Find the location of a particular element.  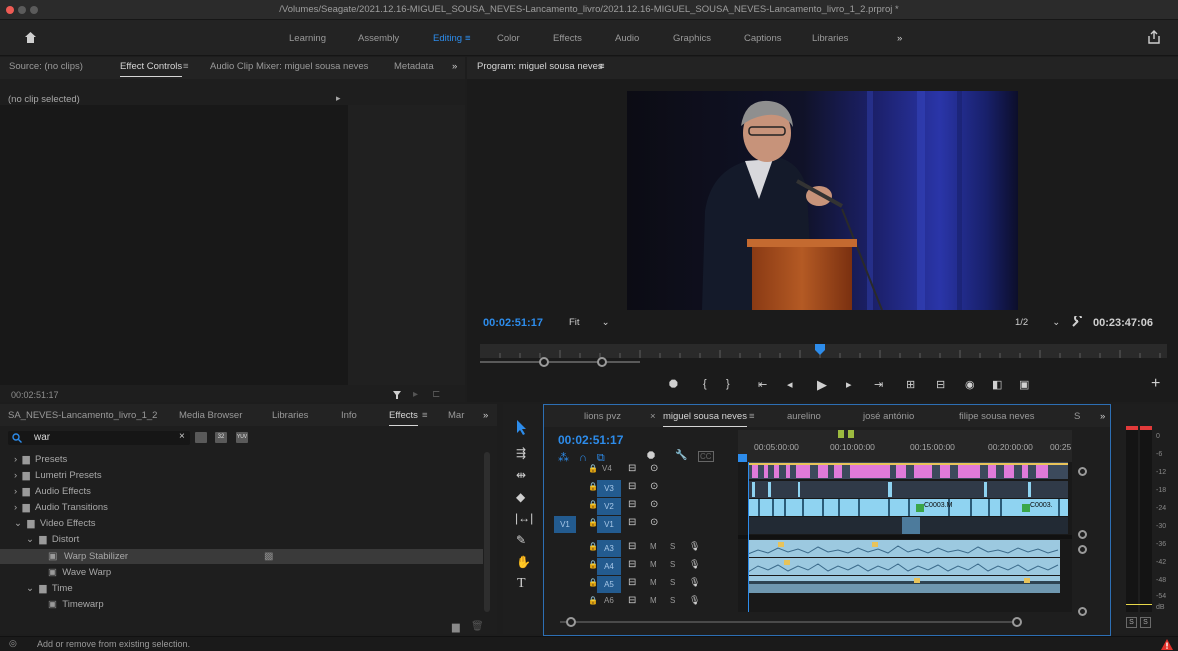

step-back-icon: ◂ is located at coordinates (790, 384).